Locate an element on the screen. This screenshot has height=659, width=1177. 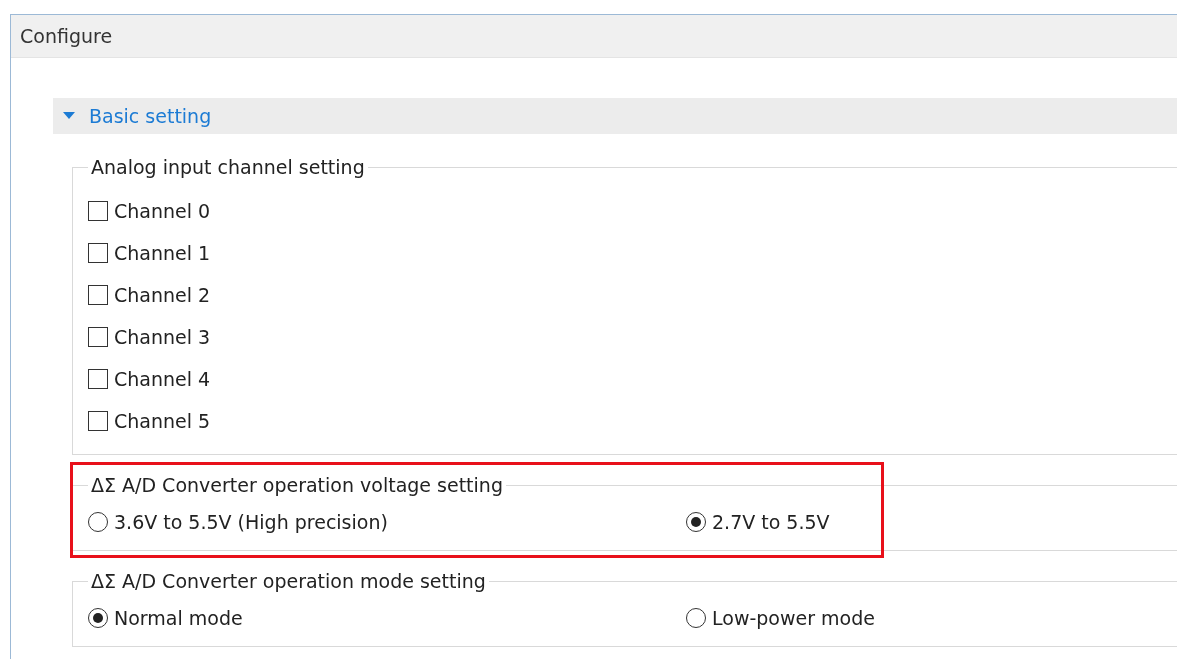
radio-label: Low-power mode is located at coordinates (793, 618).